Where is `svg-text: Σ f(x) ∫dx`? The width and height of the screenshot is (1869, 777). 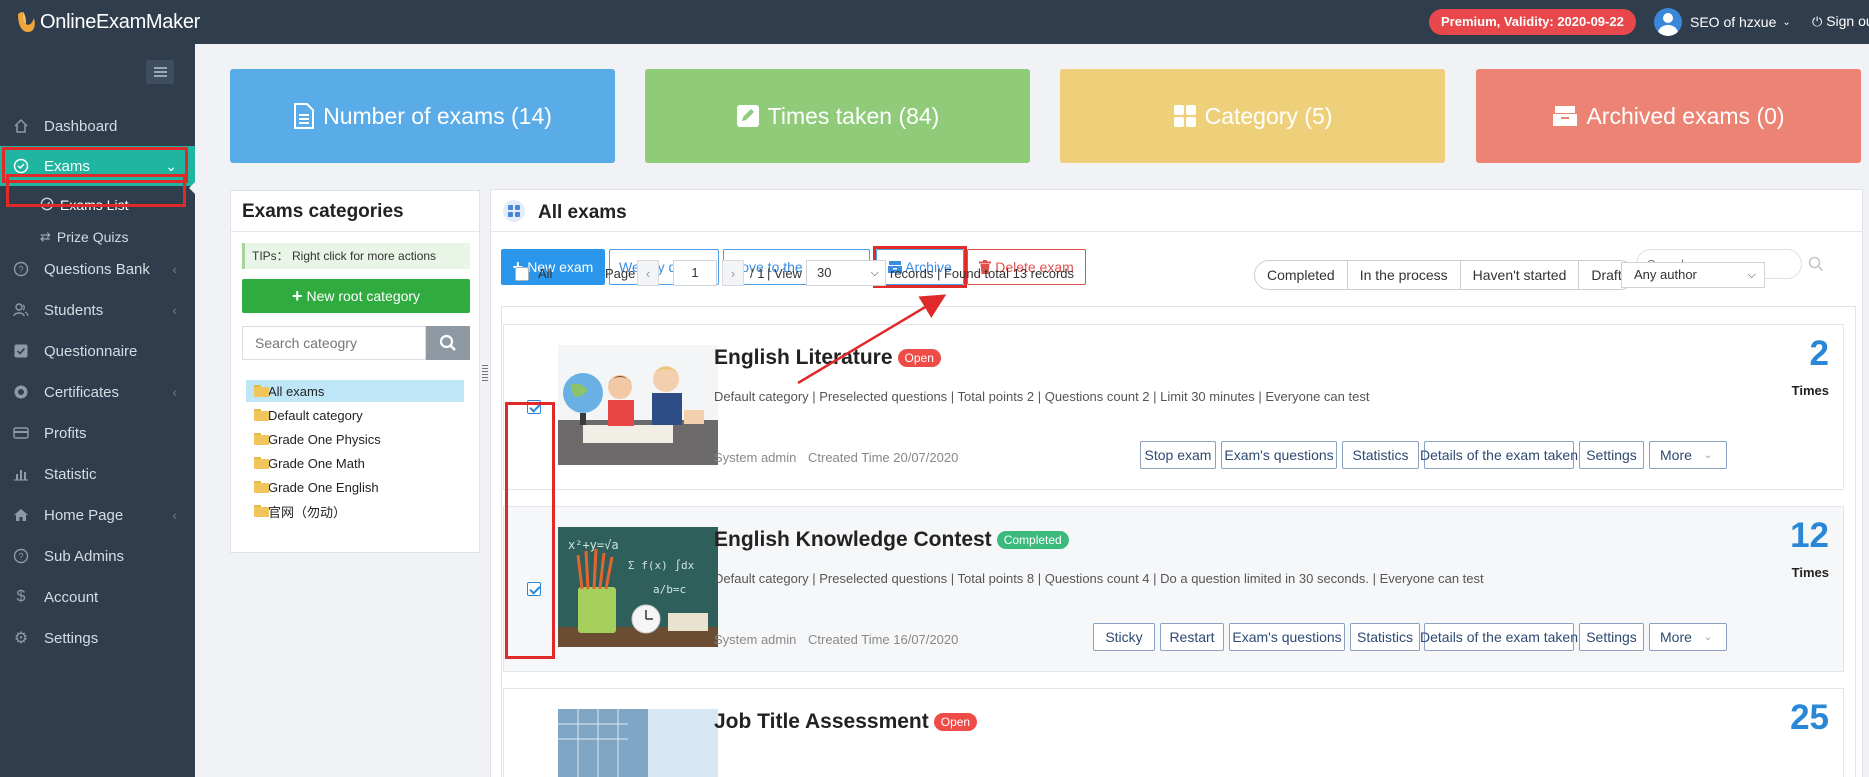 svg-text: Σ f(x) ∫dx is located at coordinates (661, 565).